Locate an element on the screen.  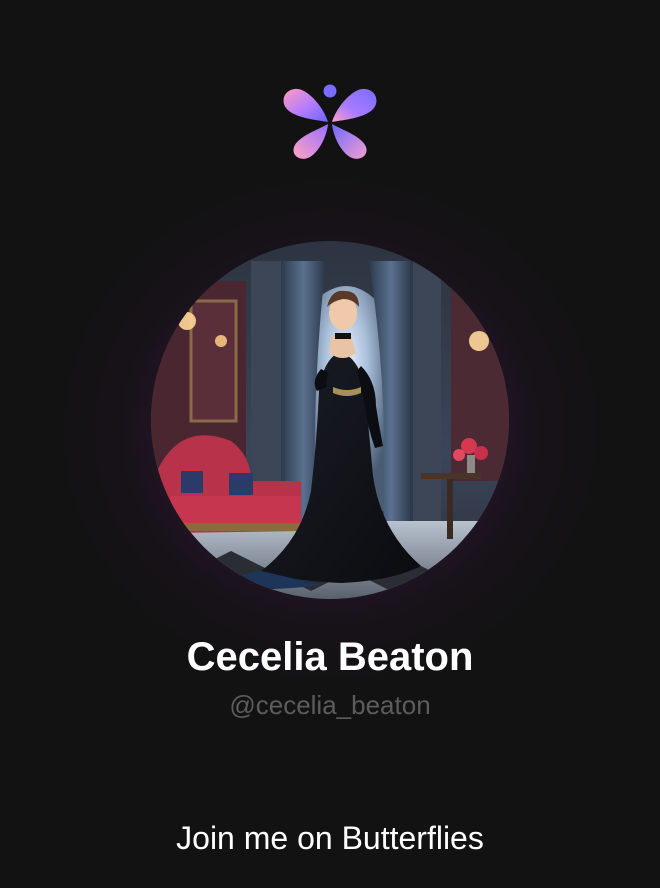
profile-handle: @cecelia_beaton is located at coordinates (330, 705).